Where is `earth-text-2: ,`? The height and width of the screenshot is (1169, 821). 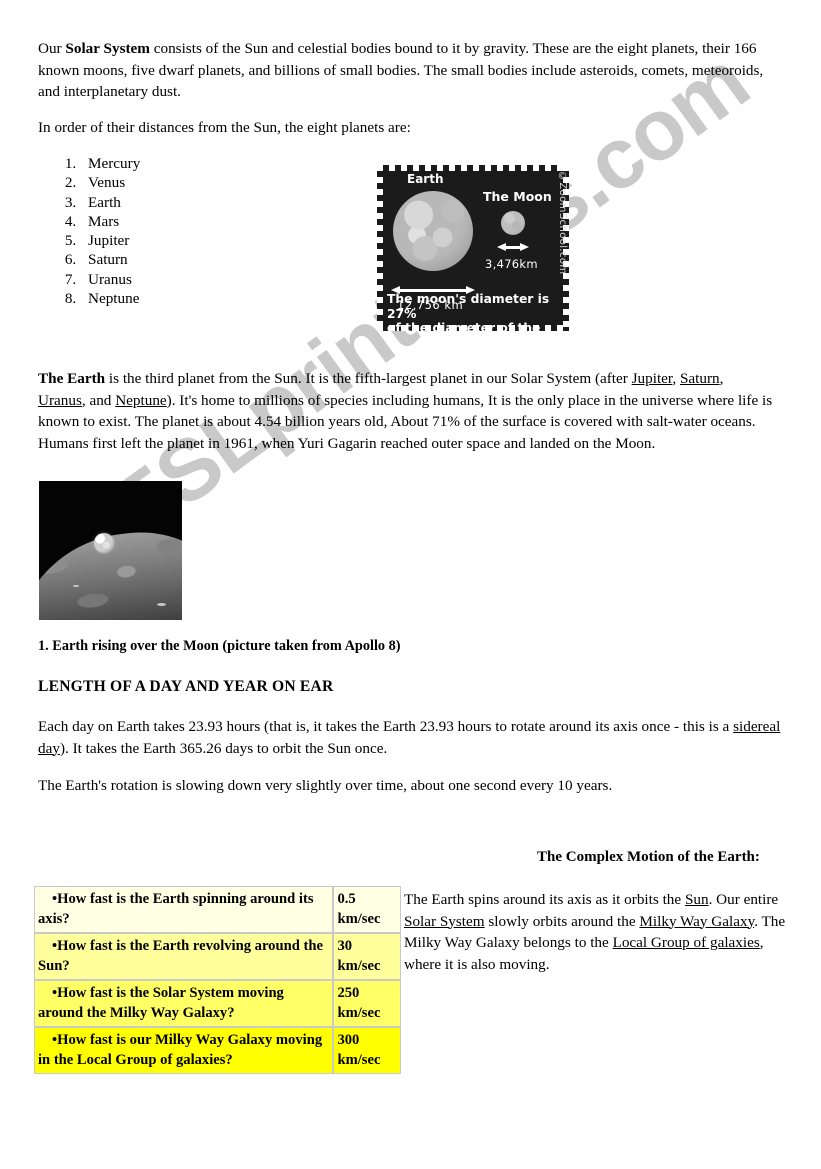
earth-text-2: , is located at coordinates (676, 378).